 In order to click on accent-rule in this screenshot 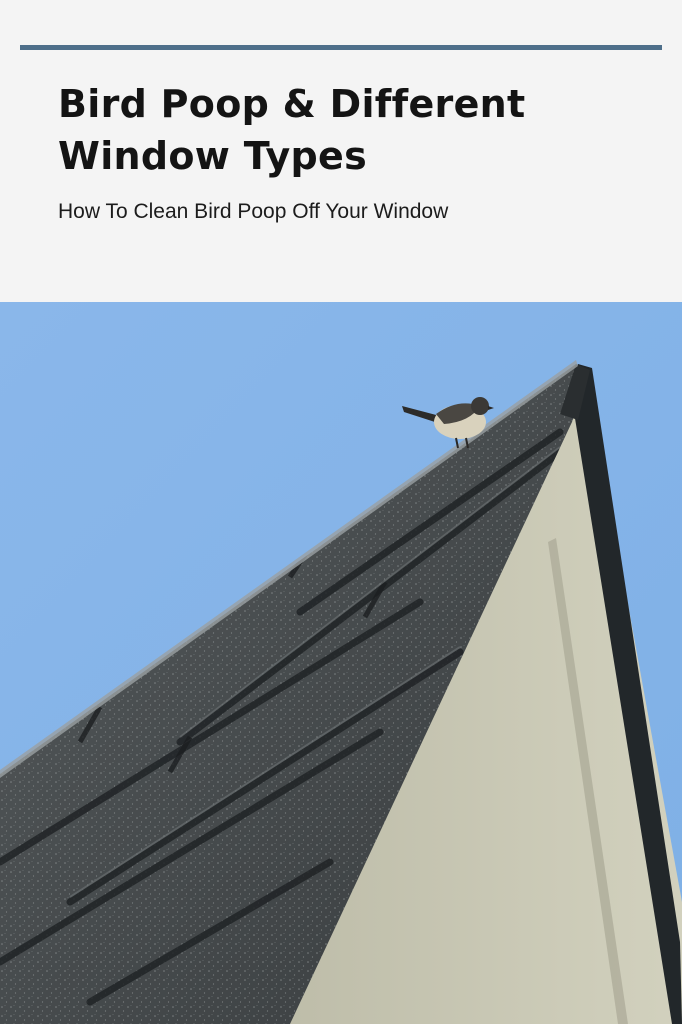, I will do `click(341, 47)`.